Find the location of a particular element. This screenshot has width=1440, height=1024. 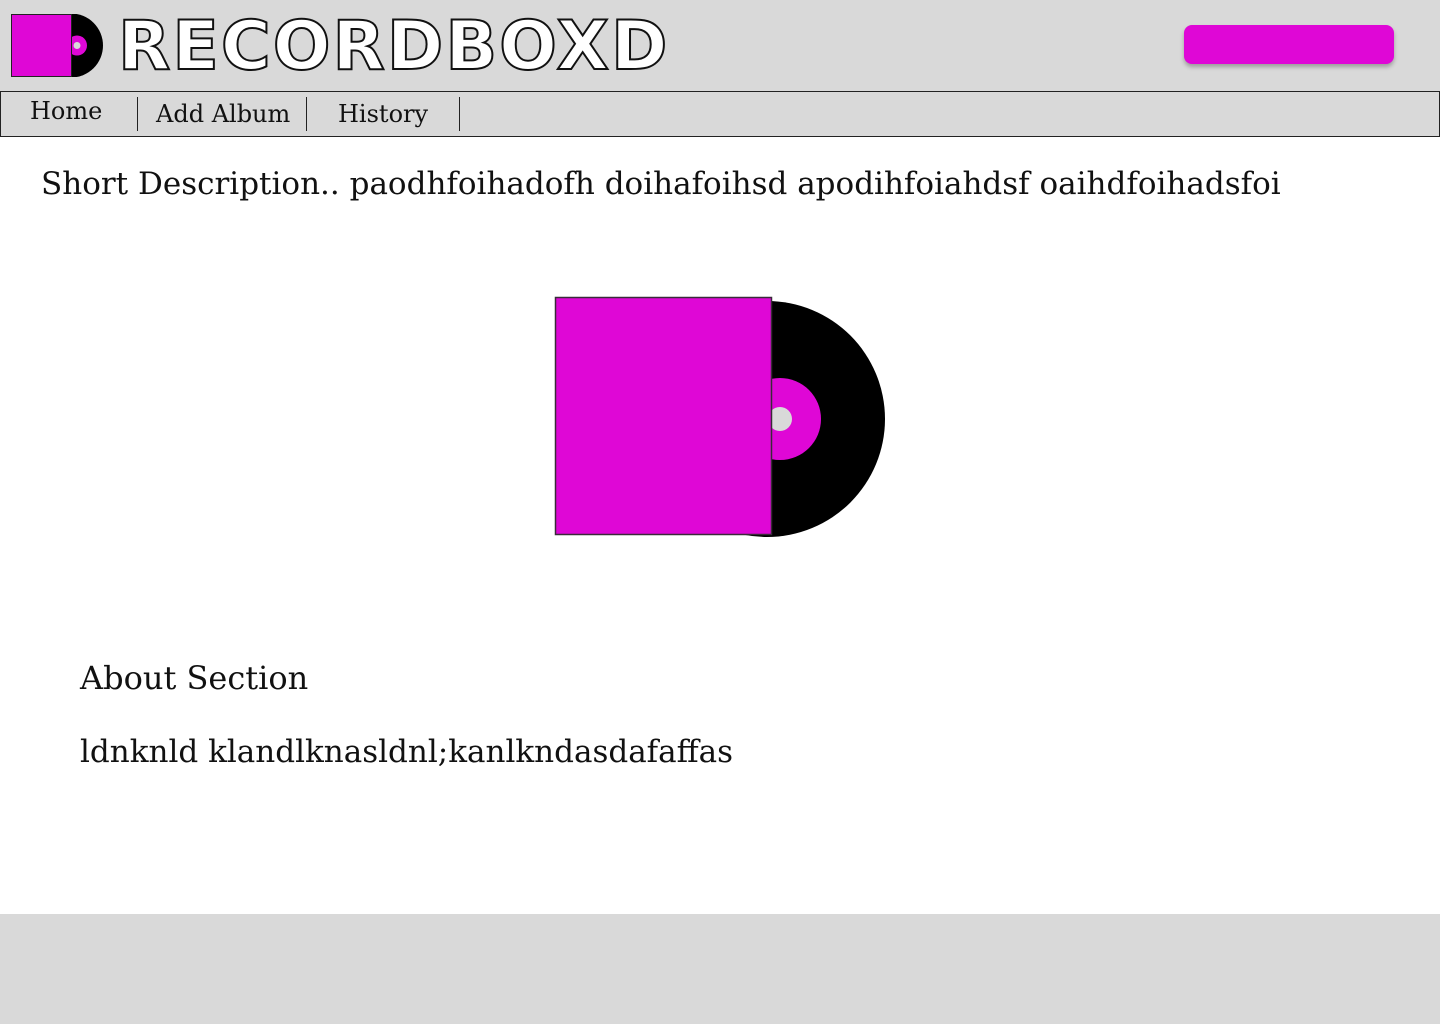

footer is located at coordinates (720, 969).